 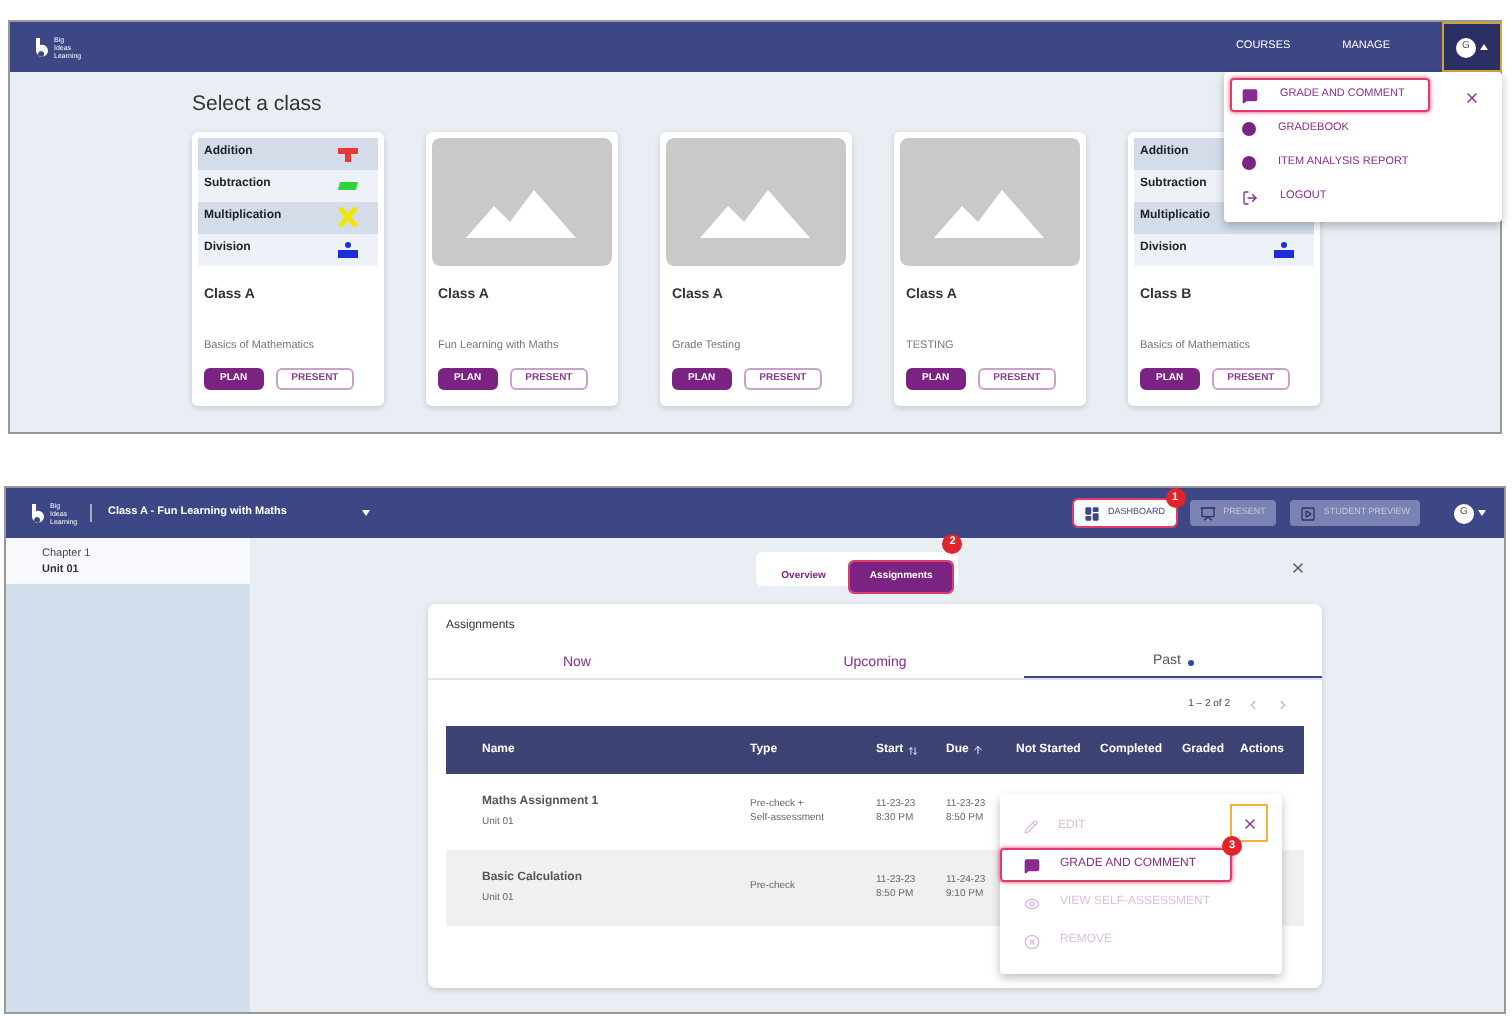 What do you see at coordinates (1092, 513) in the screenshot?
I see `dashboard-icon` at bounding box center [1092, 513].